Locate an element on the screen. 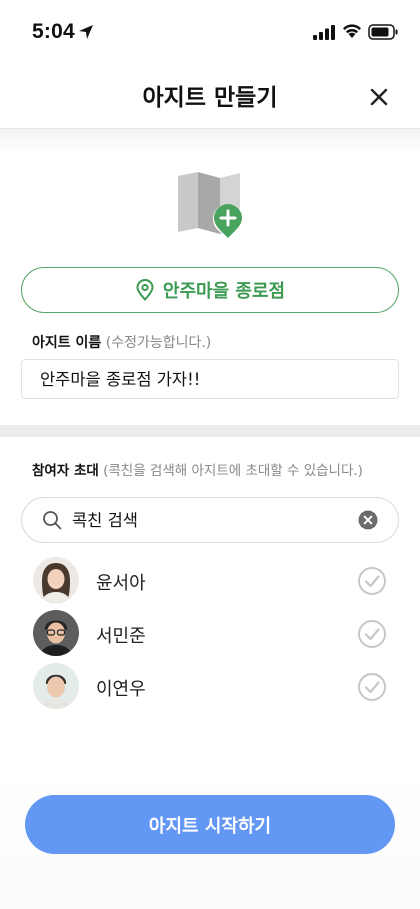 The width and height of the screenshot is (420, 909). start-hideout-button: 아지트 시작하기 is located at coordinates (210, 824).